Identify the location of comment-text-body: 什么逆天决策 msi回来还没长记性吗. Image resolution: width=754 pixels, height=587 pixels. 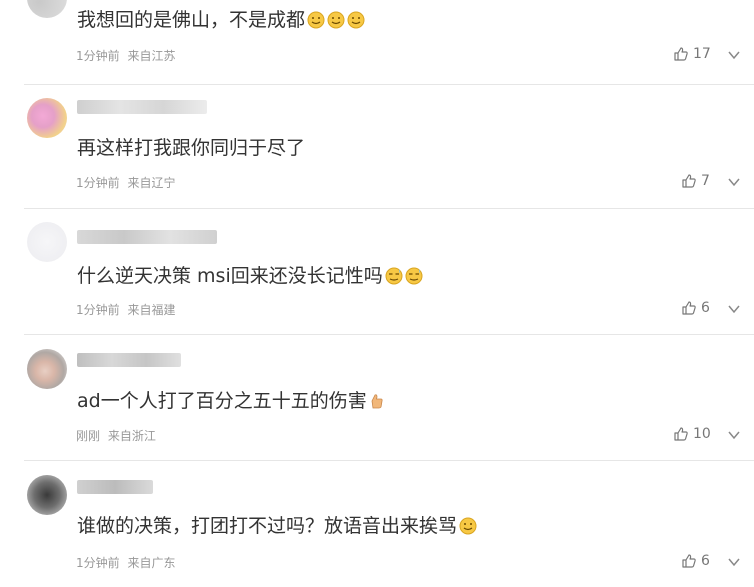
(230, 276).